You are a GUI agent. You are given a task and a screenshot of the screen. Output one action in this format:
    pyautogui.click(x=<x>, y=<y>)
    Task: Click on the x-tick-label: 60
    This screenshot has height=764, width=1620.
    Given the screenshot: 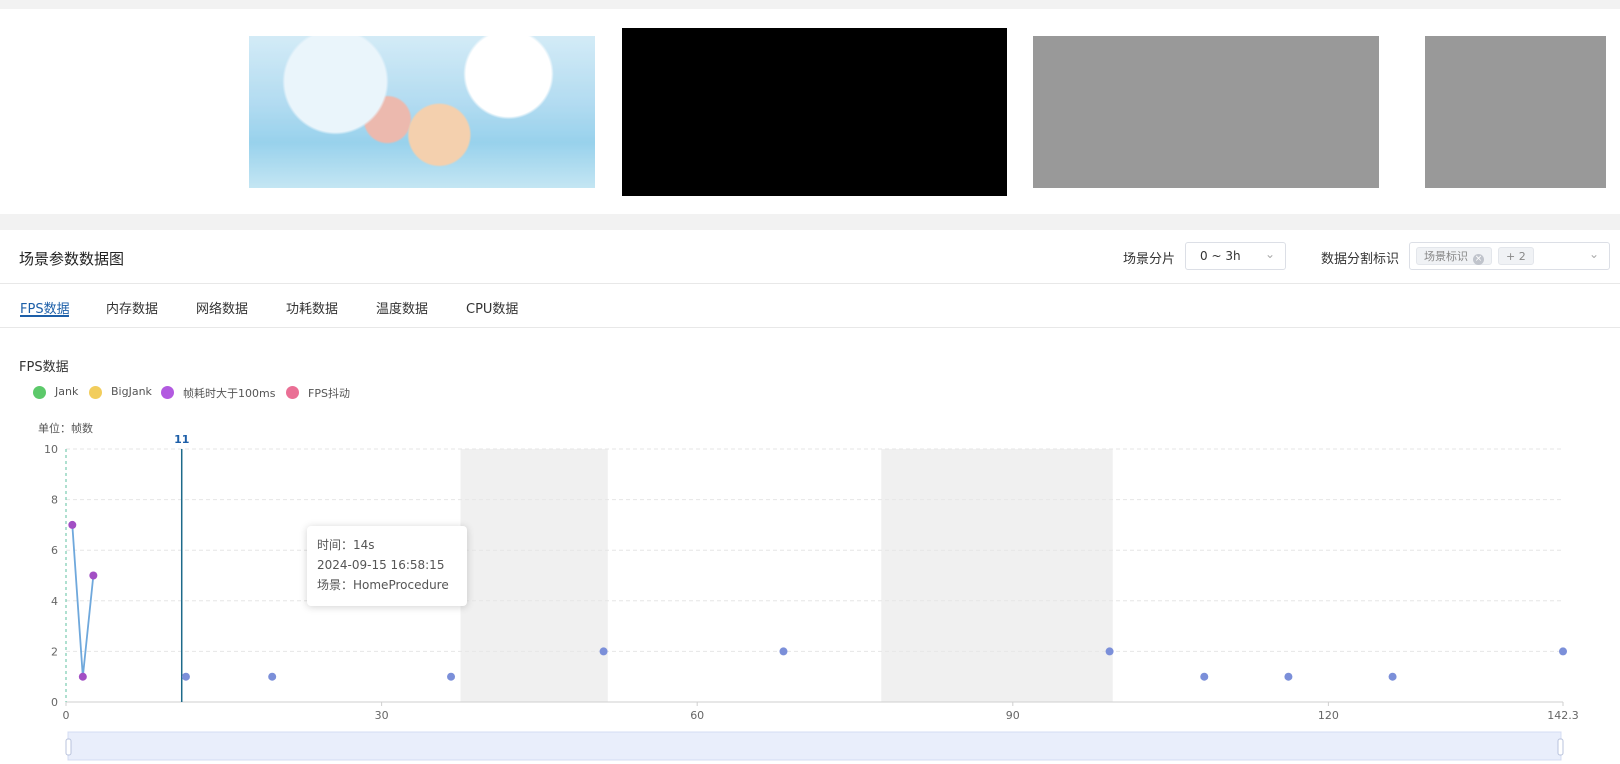 What is the action you would take?
    pyautogui.click(x=697, y=715)
    